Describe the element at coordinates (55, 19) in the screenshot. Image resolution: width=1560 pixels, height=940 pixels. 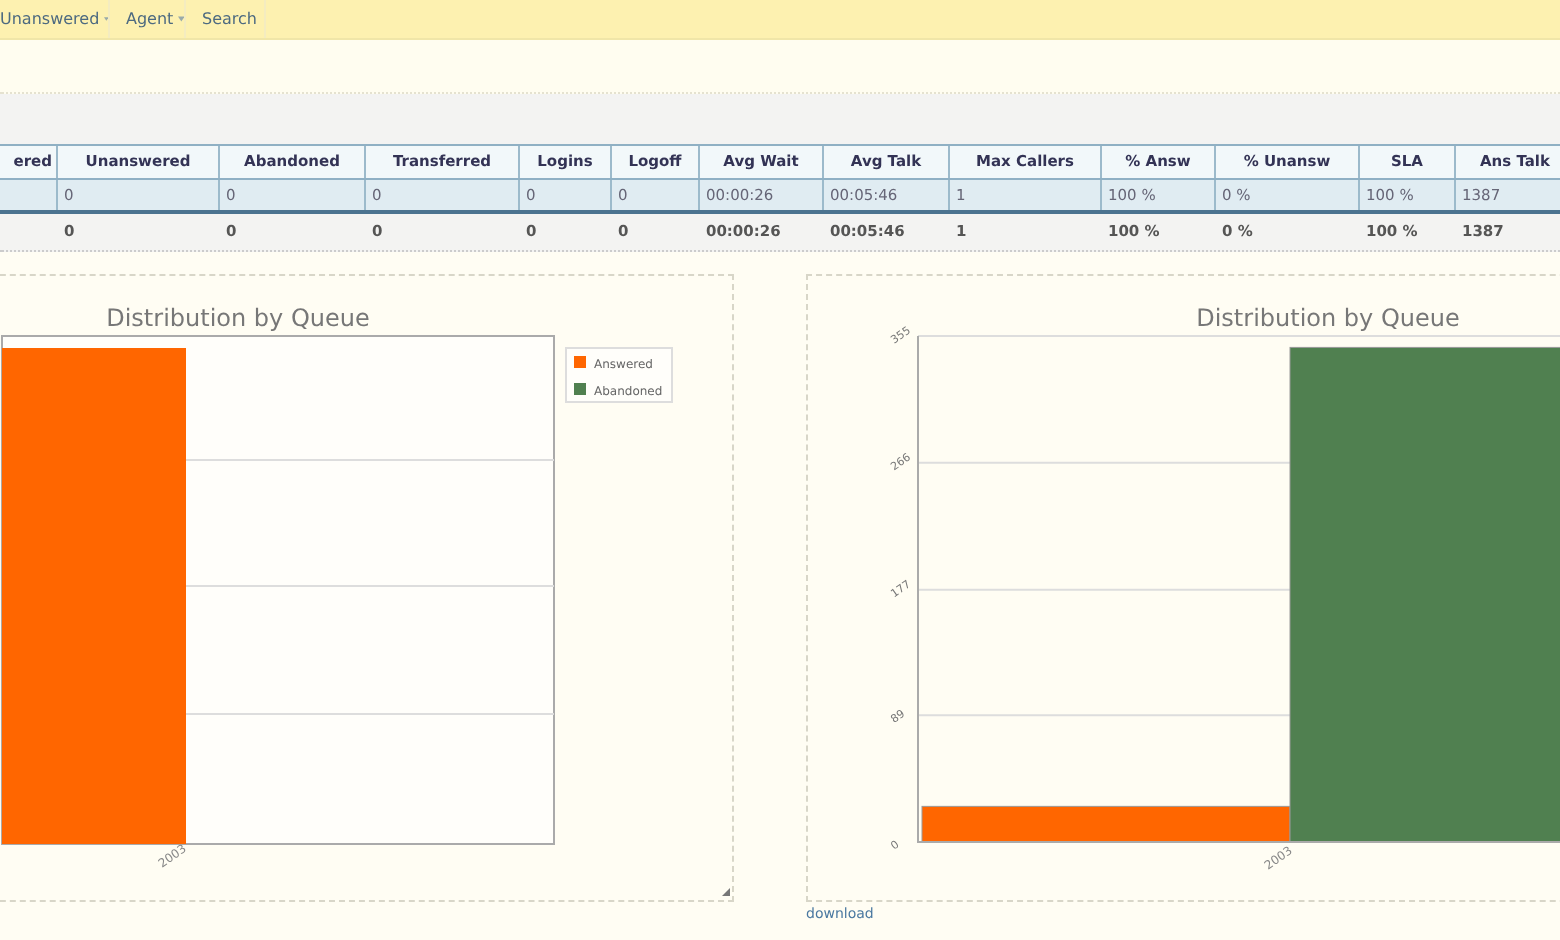
I see `nav-menu-item: Unanswered` at that location.